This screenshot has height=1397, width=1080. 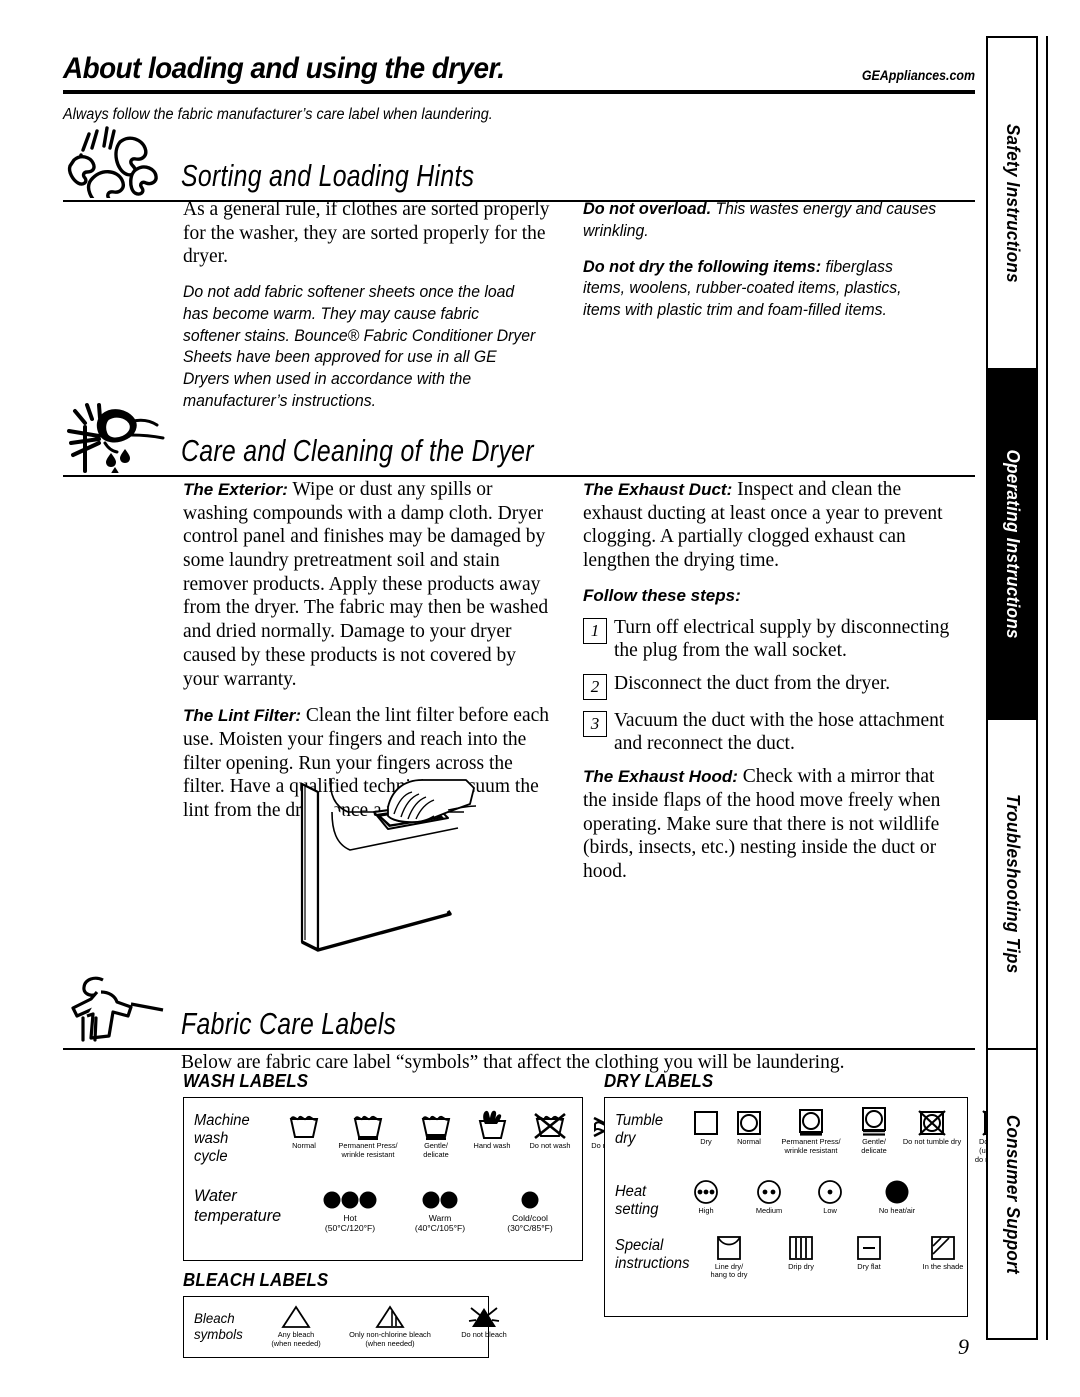 I want to click on caption: Only non-chlorine bleach (when needed), so click(x=390, y=1339).